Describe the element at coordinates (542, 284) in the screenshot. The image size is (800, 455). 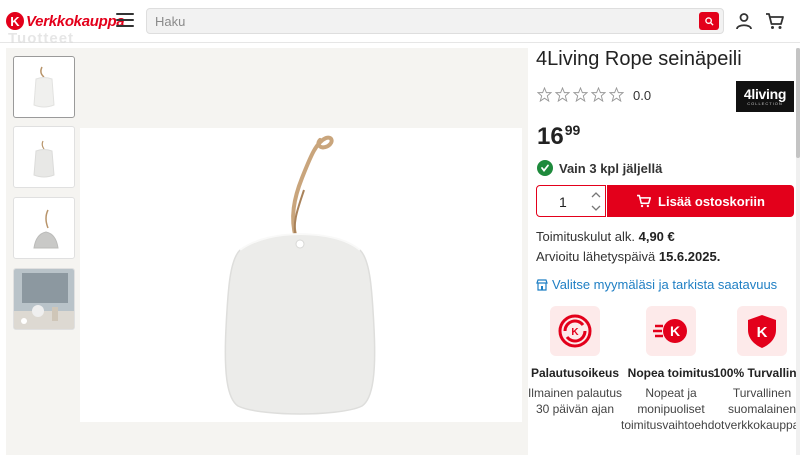
I see `store-icon` at that location.